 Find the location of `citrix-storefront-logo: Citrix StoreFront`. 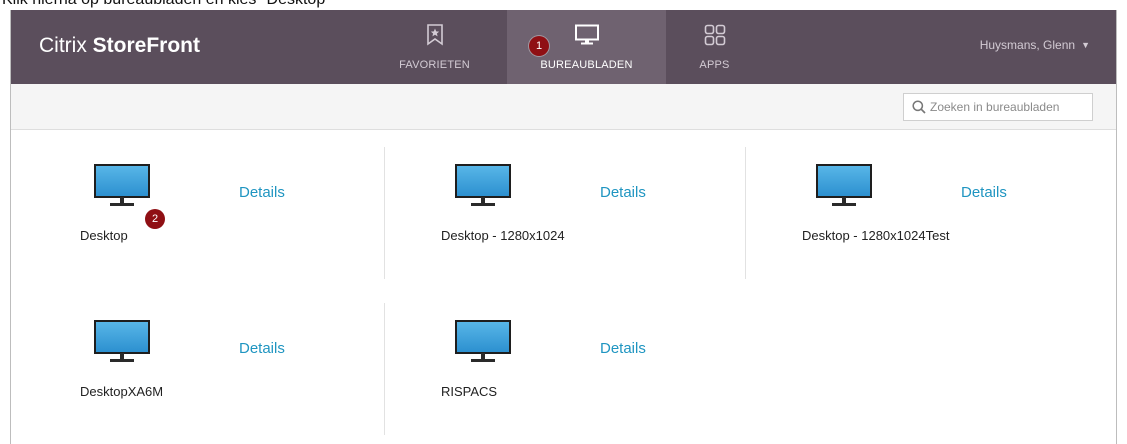

citrix-storefront-logo: Citrix StoreFront is located at coordinates (119, 46).